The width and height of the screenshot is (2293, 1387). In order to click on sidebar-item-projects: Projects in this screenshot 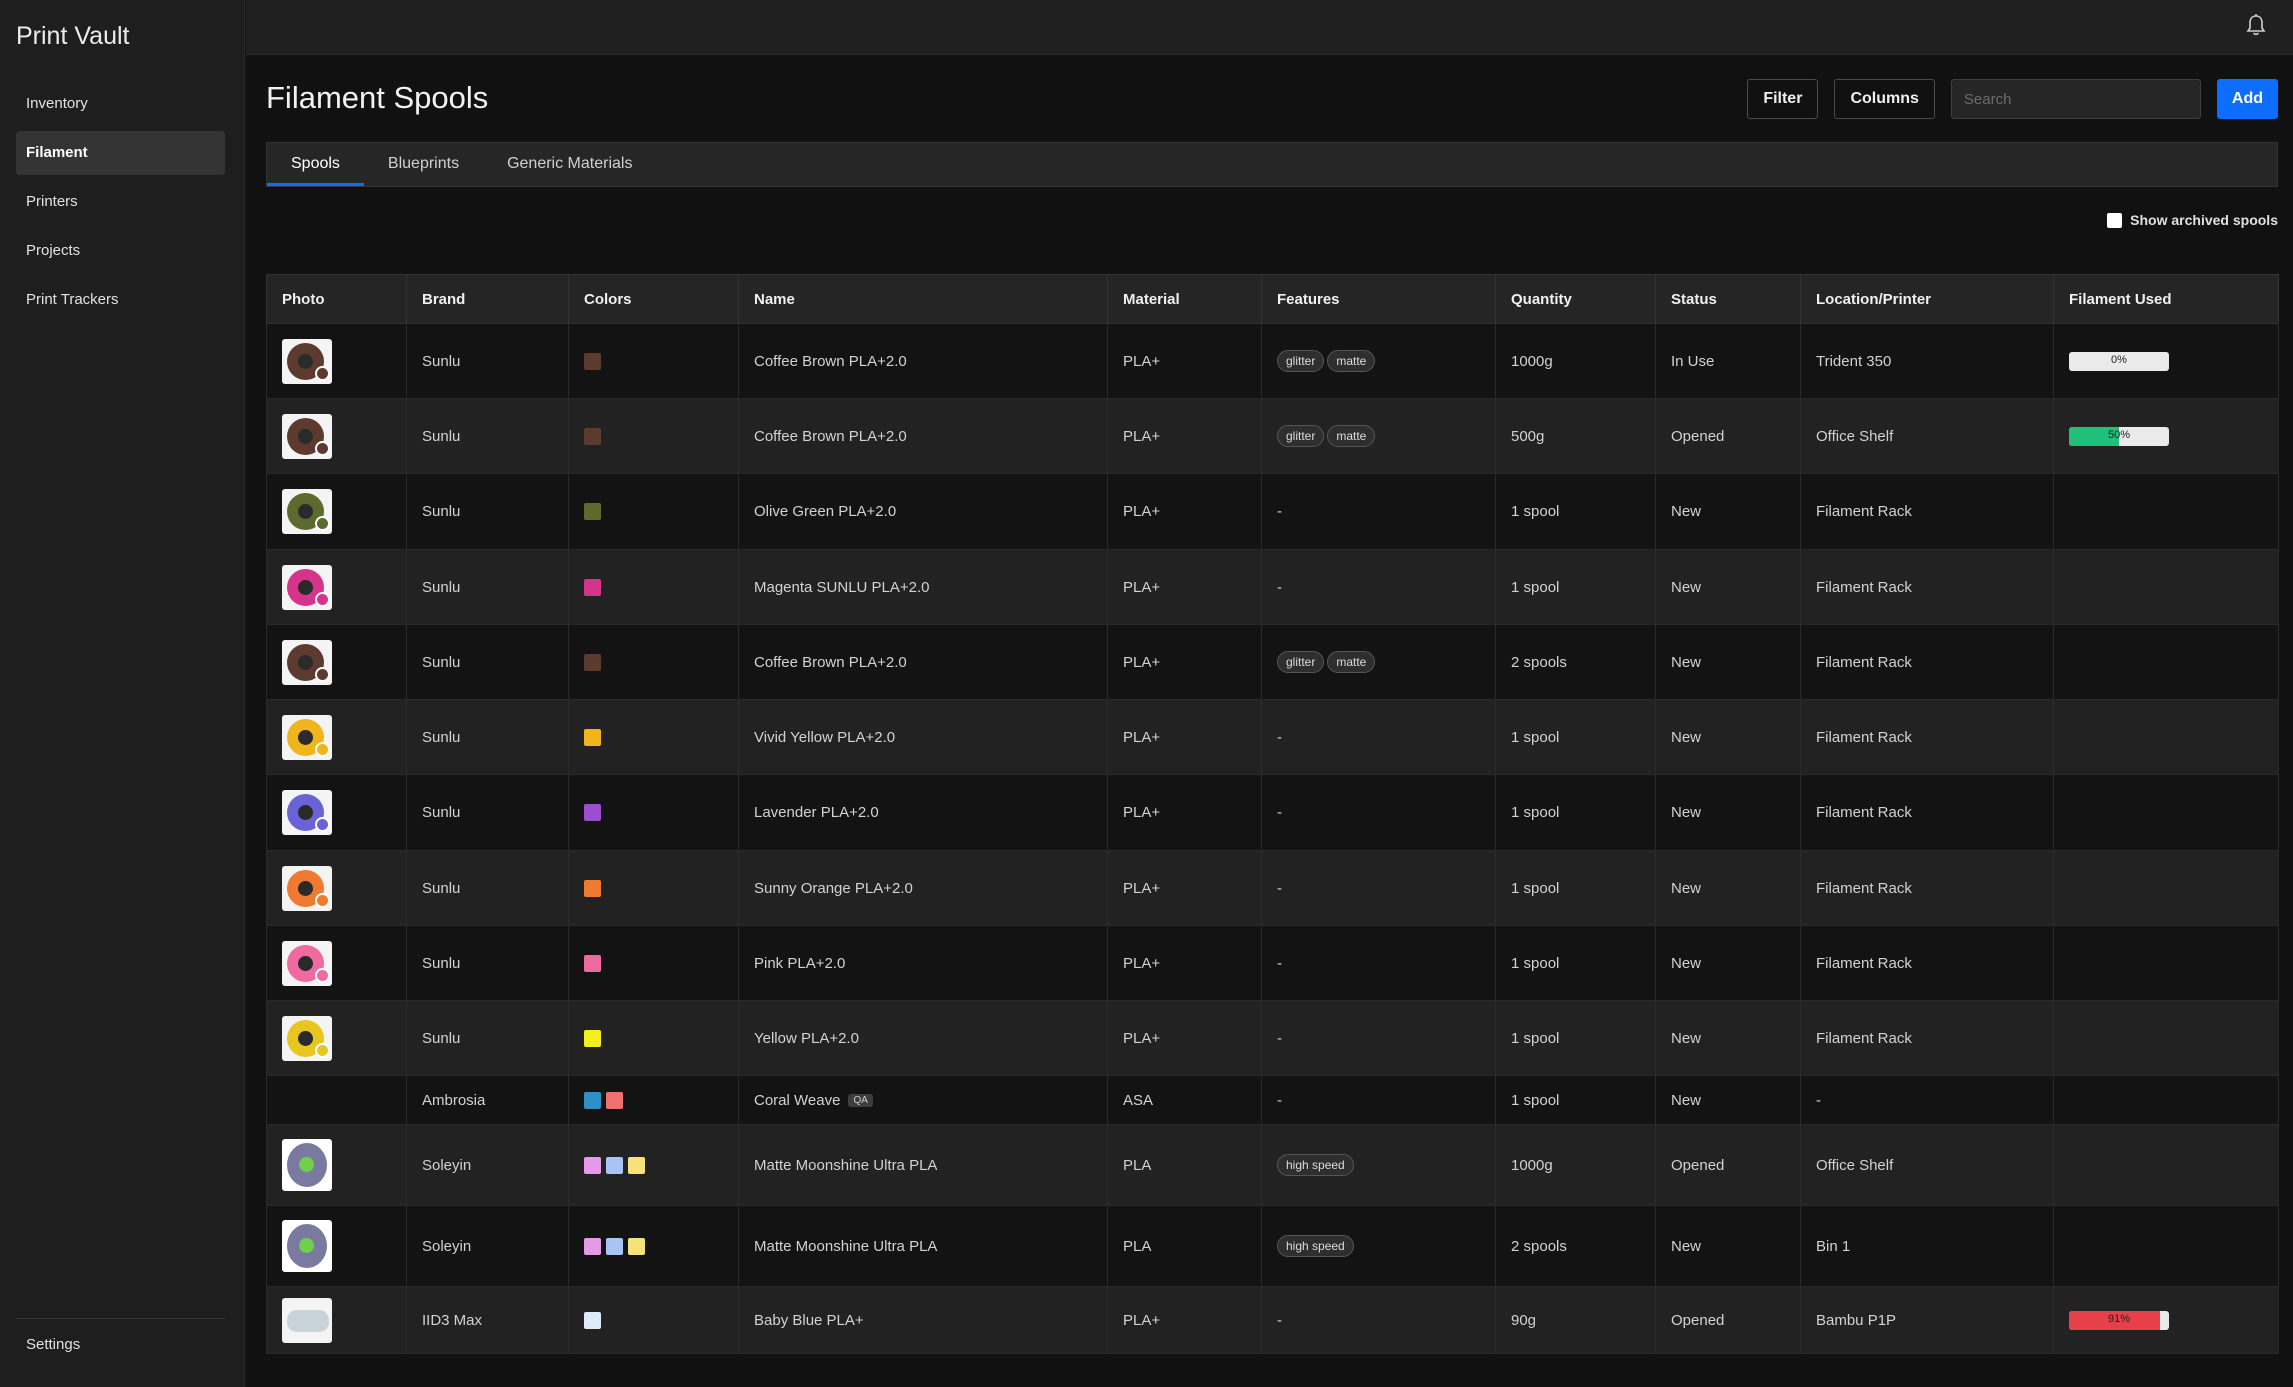, I will do `click(120, 251)`.